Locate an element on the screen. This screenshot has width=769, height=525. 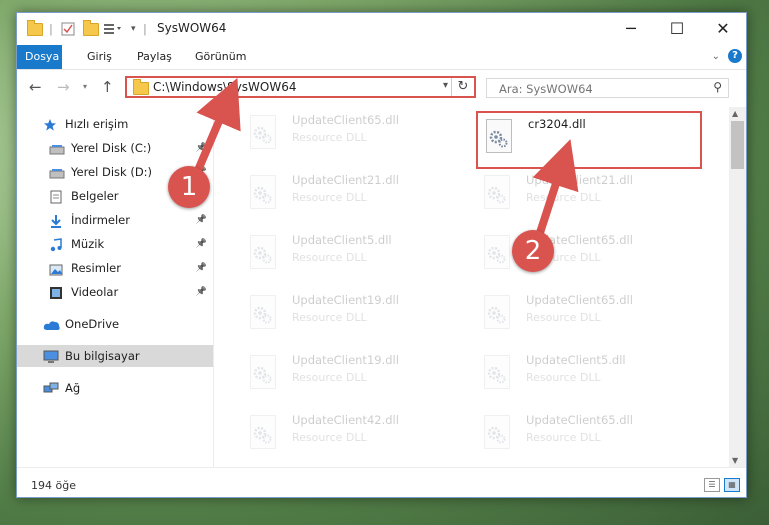
sidebar-item-resimler: Resimler 📌 is located at coordinates (115, 268).